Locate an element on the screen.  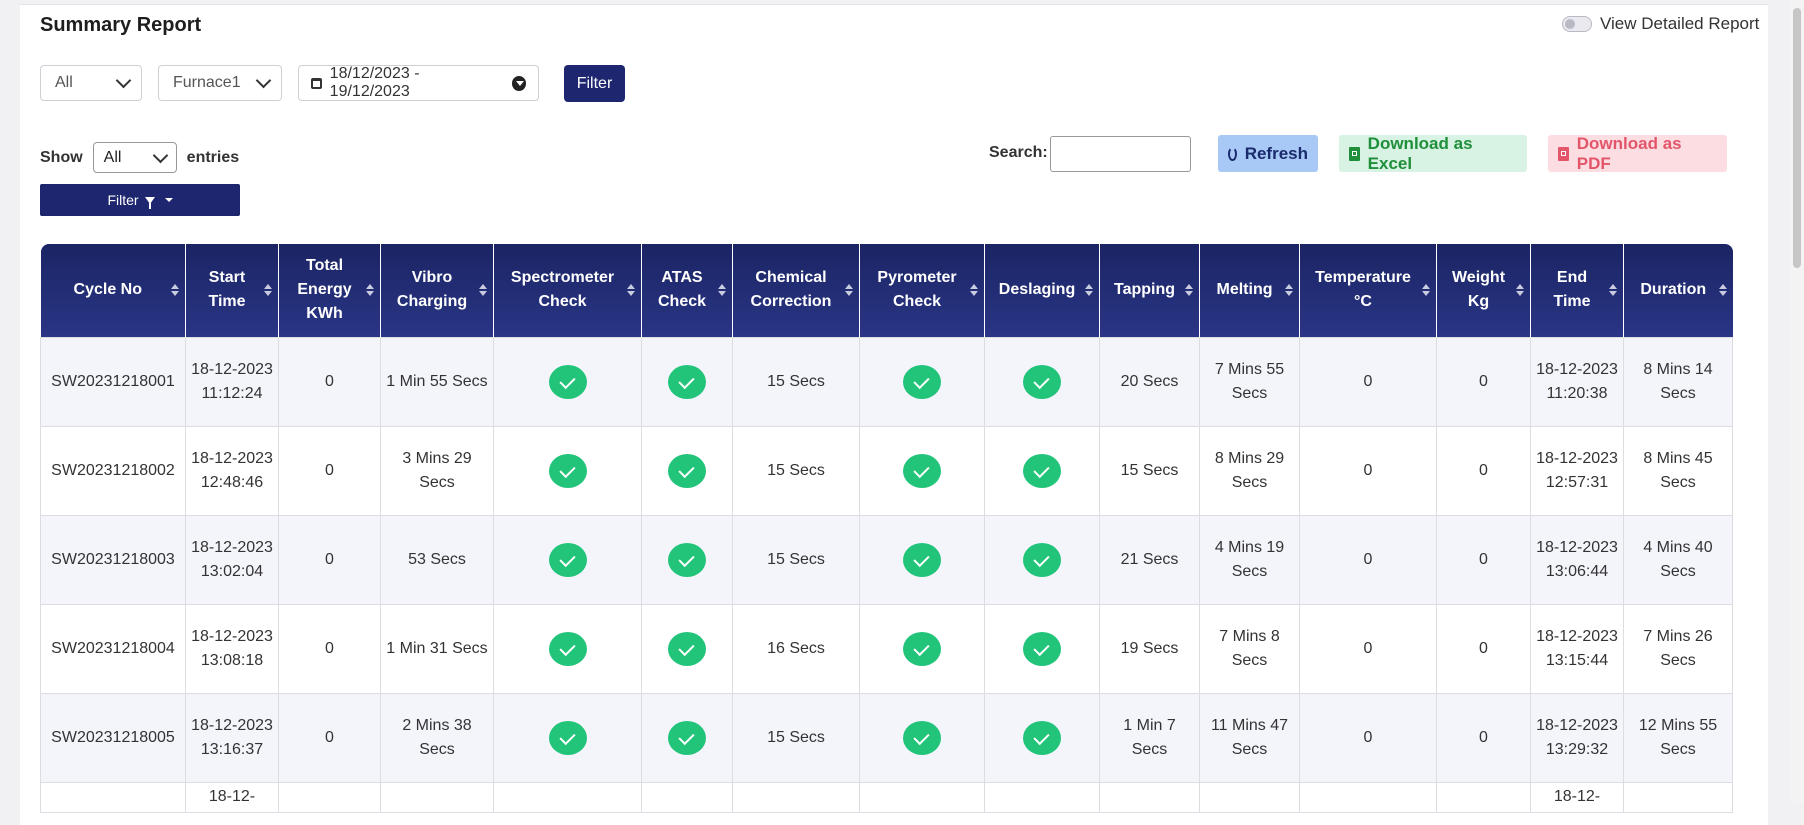
chevron-down-icon is located at coordinates (160, 155).